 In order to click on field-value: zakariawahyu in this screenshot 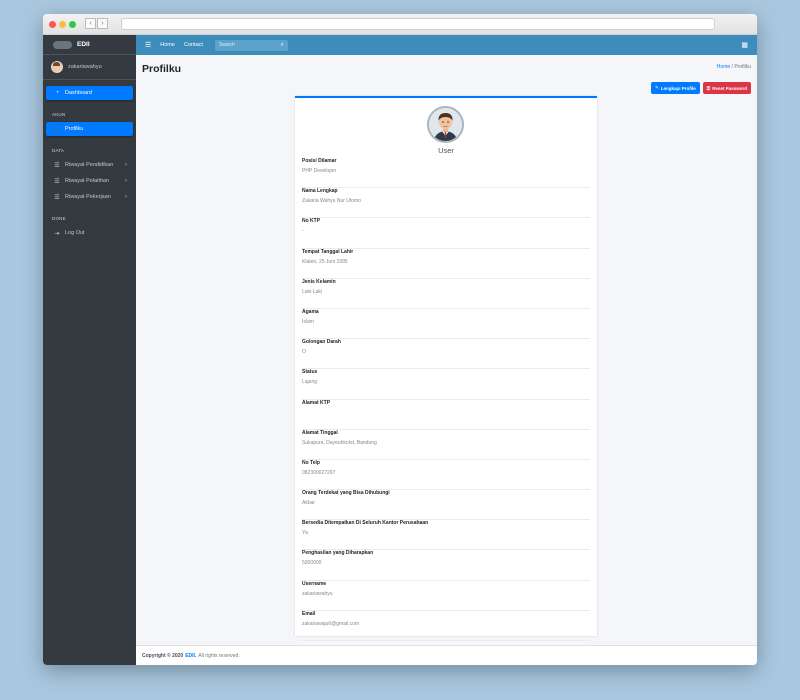, I will do `click(317, 593)`.